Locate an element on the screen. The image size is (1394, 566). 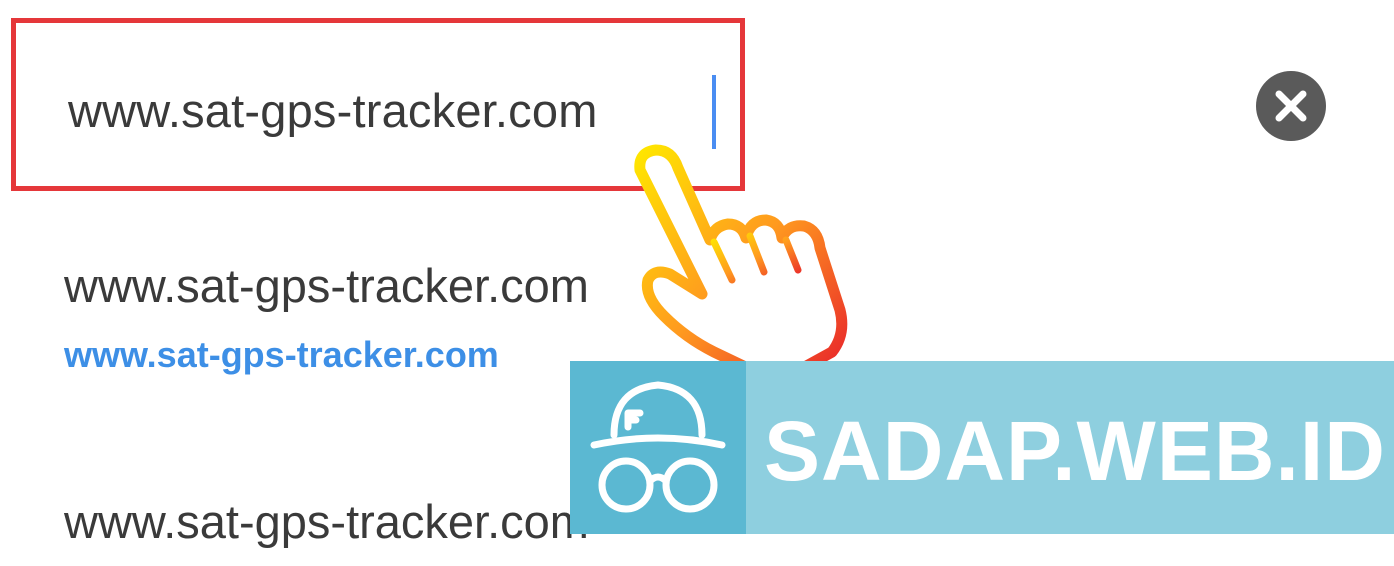
suggestion-url: www.sat-gps-tracker.com is located at coordinates (281, 354).